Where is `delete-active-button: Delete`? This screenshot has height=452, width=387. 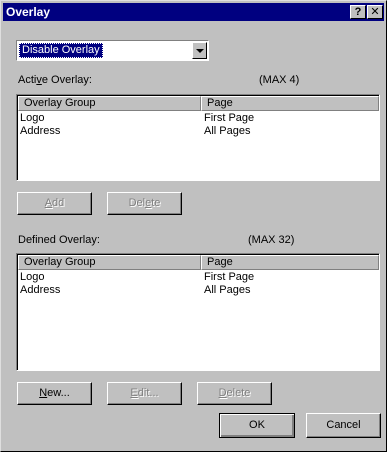 delete-active-button: Delete is located at coordinates (144, 203).